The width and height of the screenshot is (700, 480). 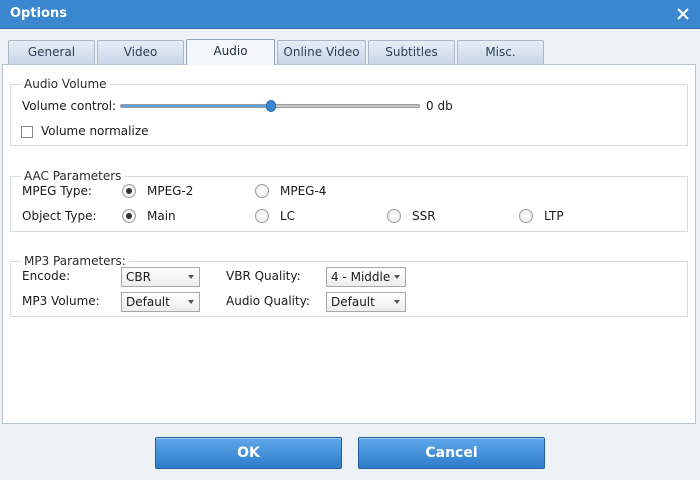 I want to click on volume-value: 0 db, so click(x=439, y=106).